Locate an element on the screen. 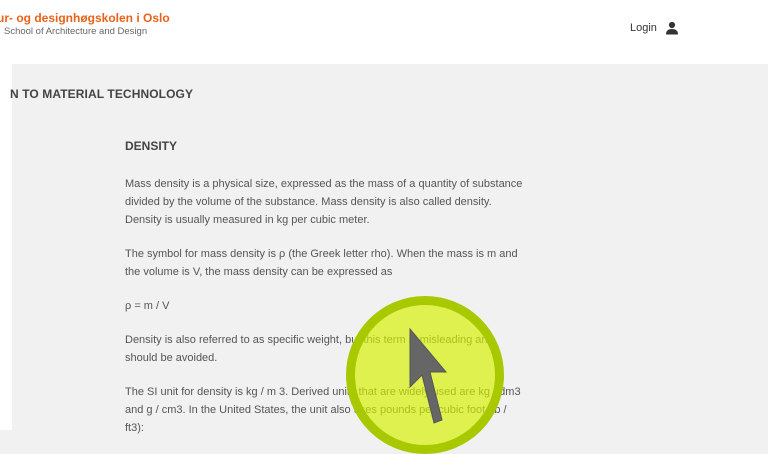  mouse-pointer-icon is located at coordinates (428, 375).